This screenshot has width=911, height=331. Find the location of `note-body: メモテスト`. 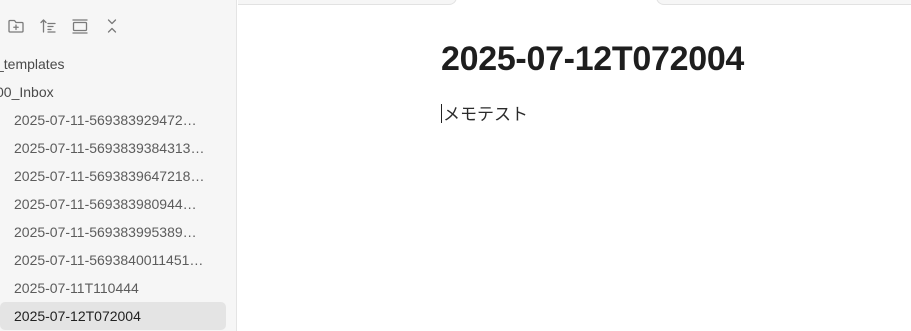

note-body: メモテスト is located at coordinates (671, 115).